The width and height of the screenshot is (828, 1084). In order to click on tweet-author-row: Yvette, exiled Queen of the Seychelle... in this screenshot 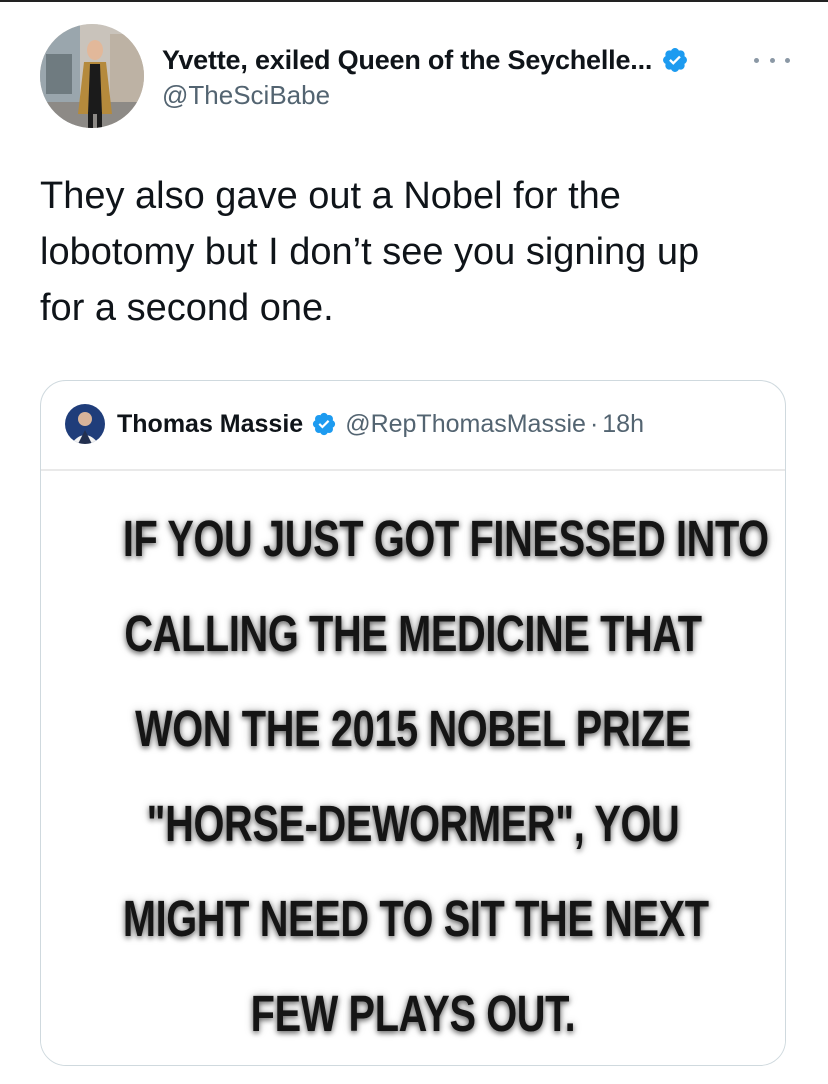, I will do `click(425, 60)`.